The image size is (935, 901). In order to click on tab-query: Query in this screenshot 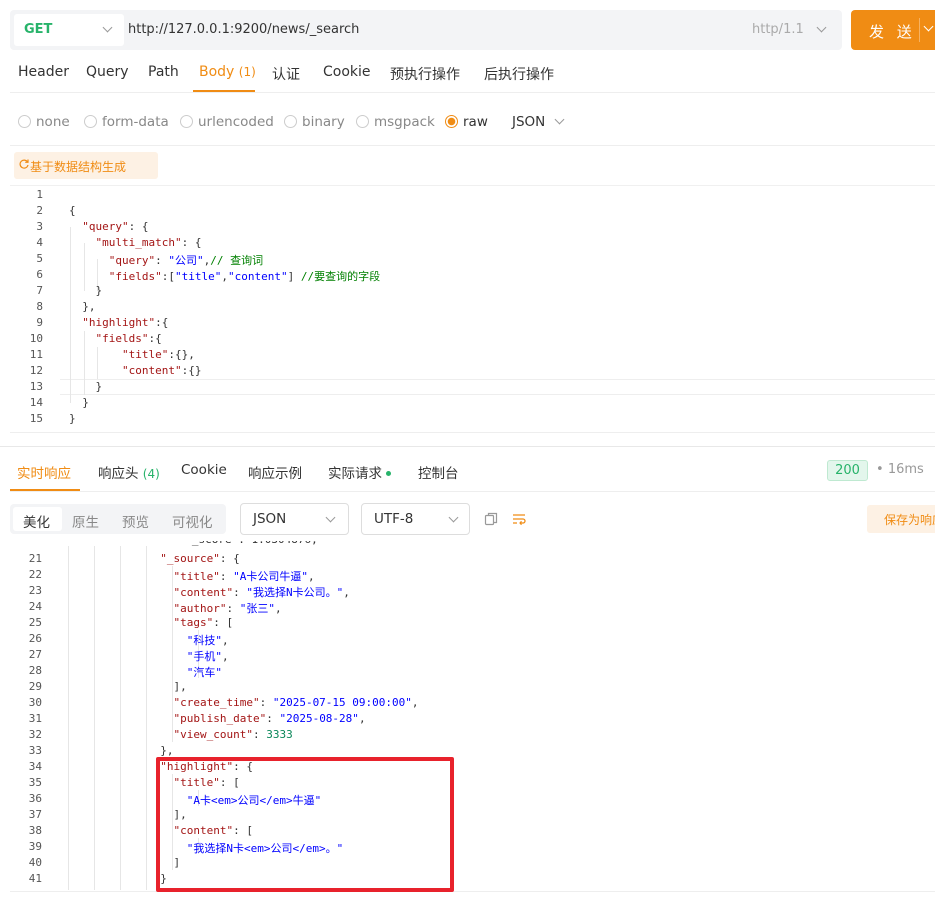, I will do `click(107, 72)`.